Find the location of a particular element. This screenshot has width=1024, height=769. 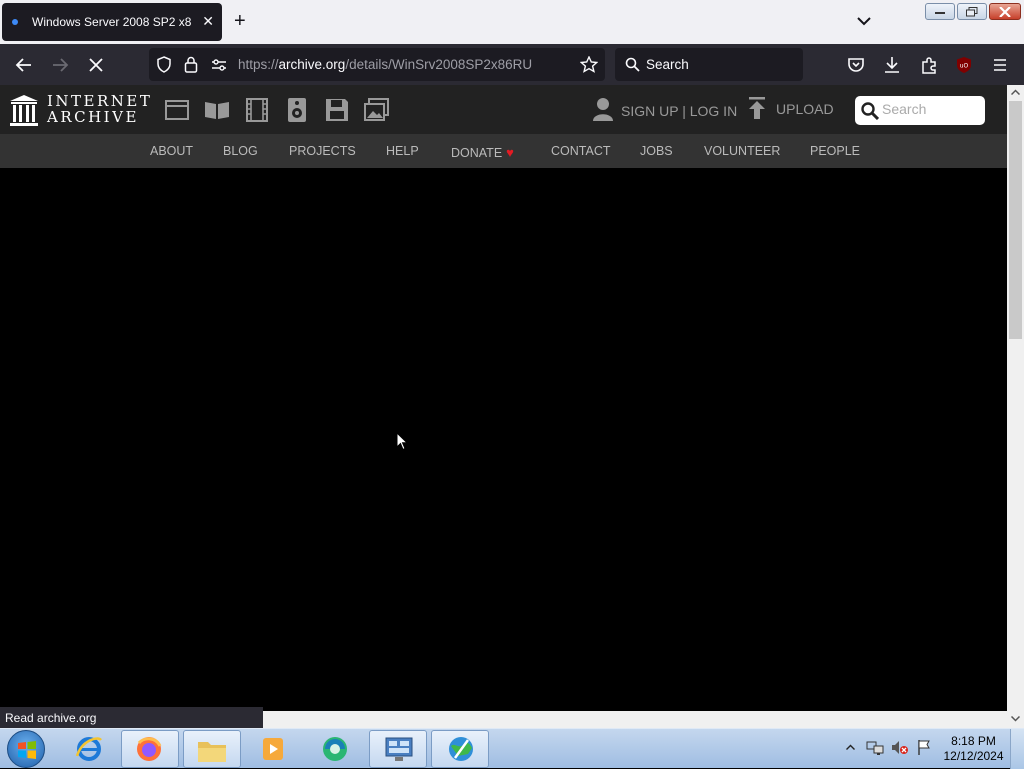

url-prefix: https:// is located at coordinates (258, 64).